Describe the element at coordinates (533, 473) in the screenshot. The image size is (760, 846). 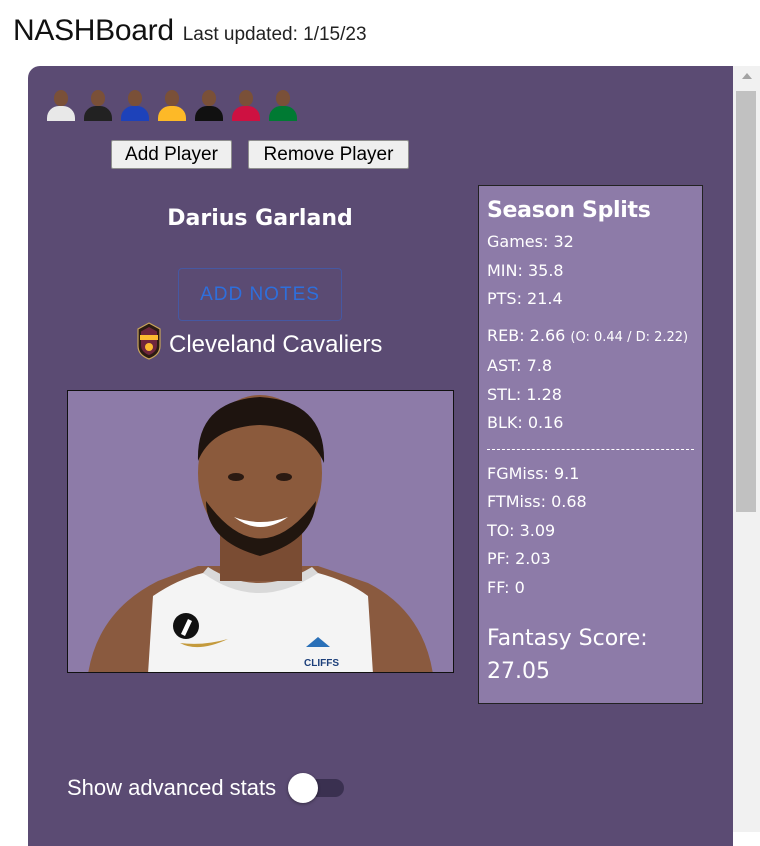
I see `stat-fgmiss: FGMiss: 9.1` at that location.